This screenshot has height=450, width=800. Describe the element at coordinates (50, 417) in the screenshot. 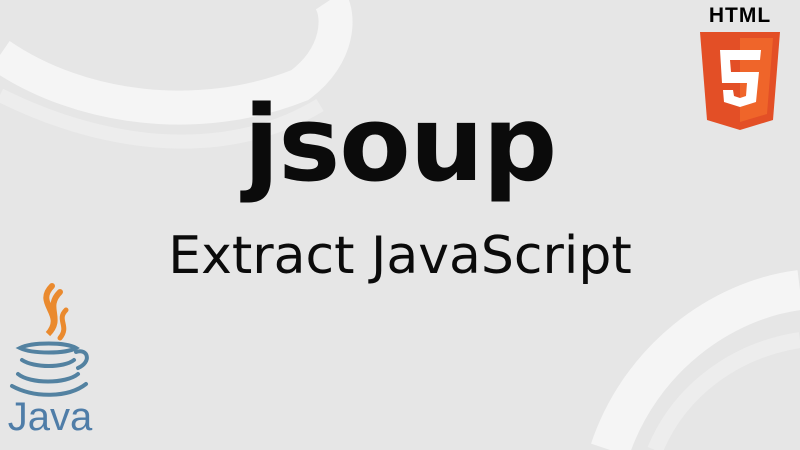

I see `java-wordmark: Java` at that location.